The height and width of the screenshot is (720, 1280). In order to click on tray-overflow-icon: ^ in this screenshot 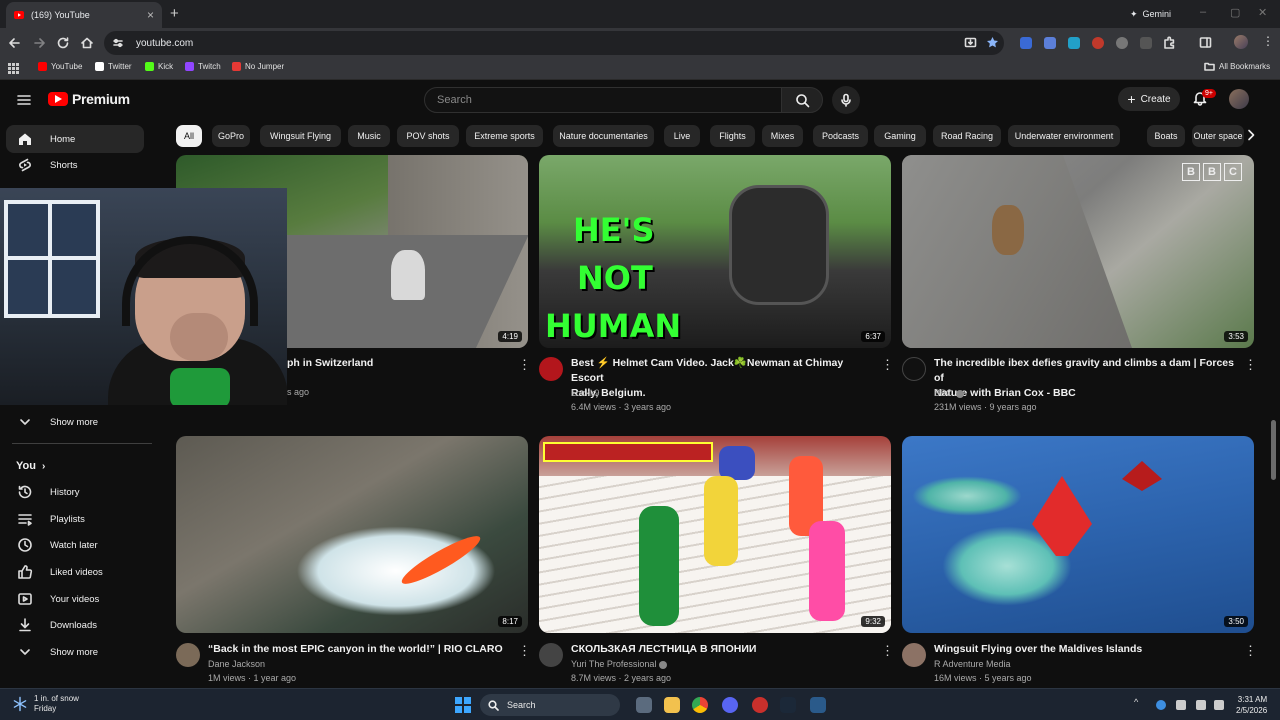, I will do `click(1139, 702)`.